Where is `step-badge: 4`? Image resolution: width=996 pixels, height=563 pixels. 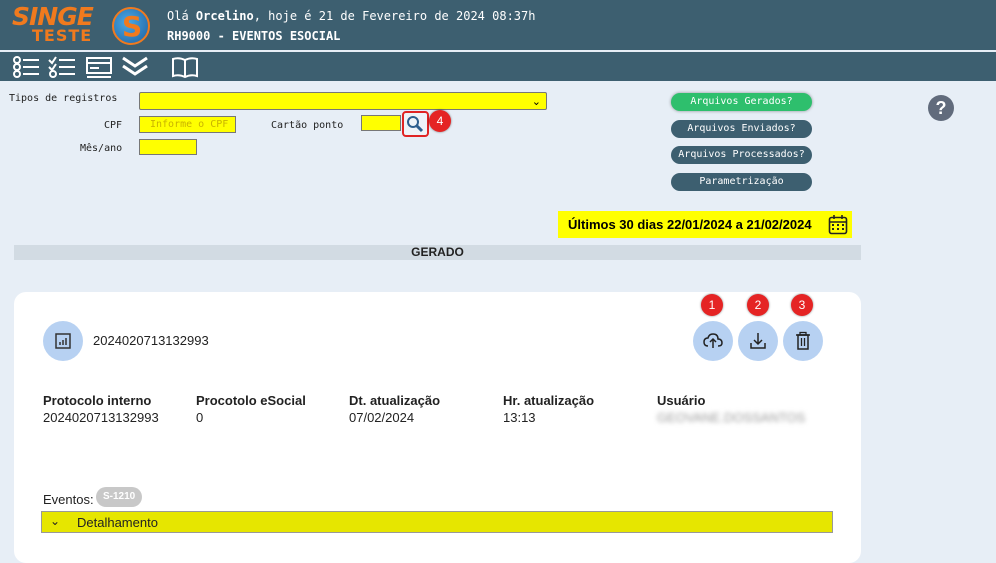
step-badge: 4 is located at coordinates (440, 121).